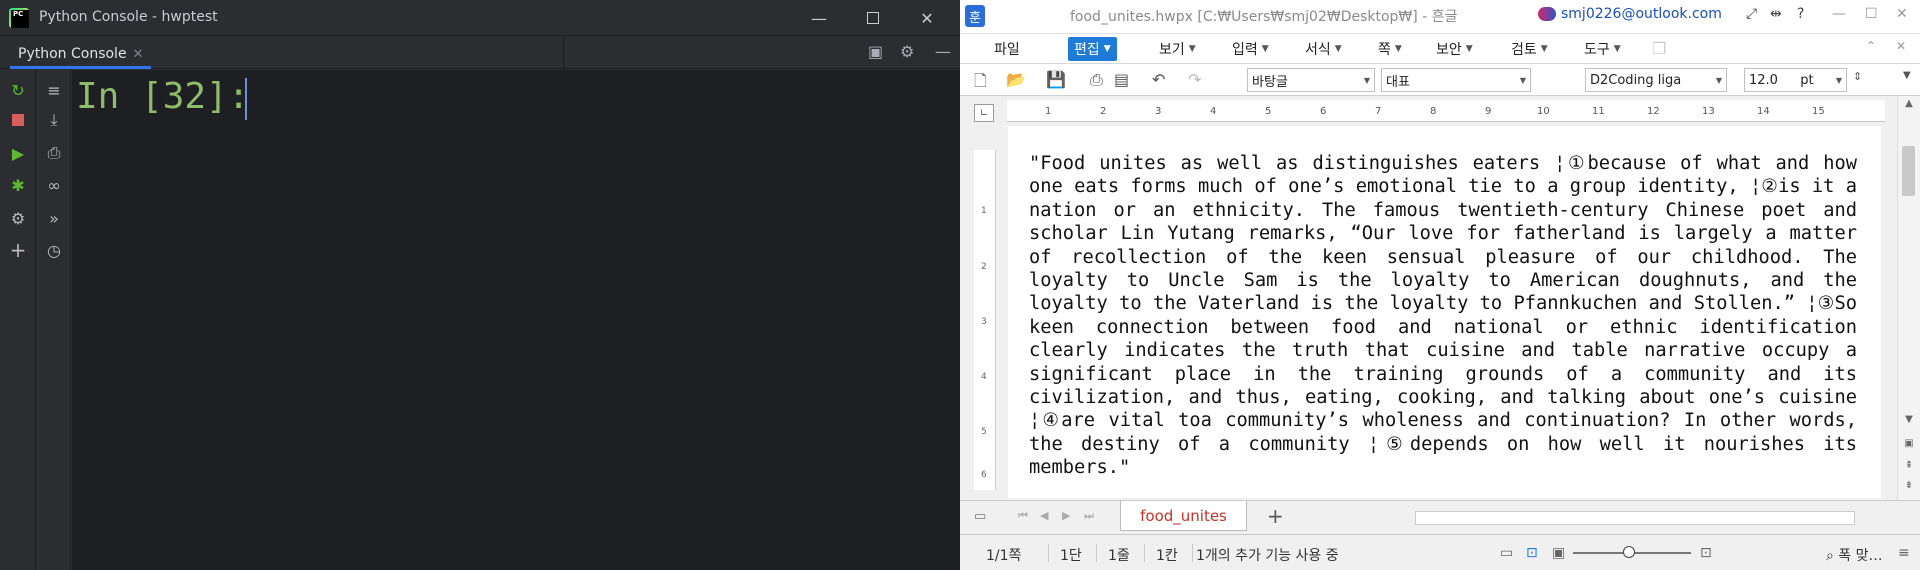 This screenshot has width=1920, height=570. What do you see at coordinates (1908, 171) in the screenshot?
I see `scroll-thumb` at bounding box center [1908, 171].